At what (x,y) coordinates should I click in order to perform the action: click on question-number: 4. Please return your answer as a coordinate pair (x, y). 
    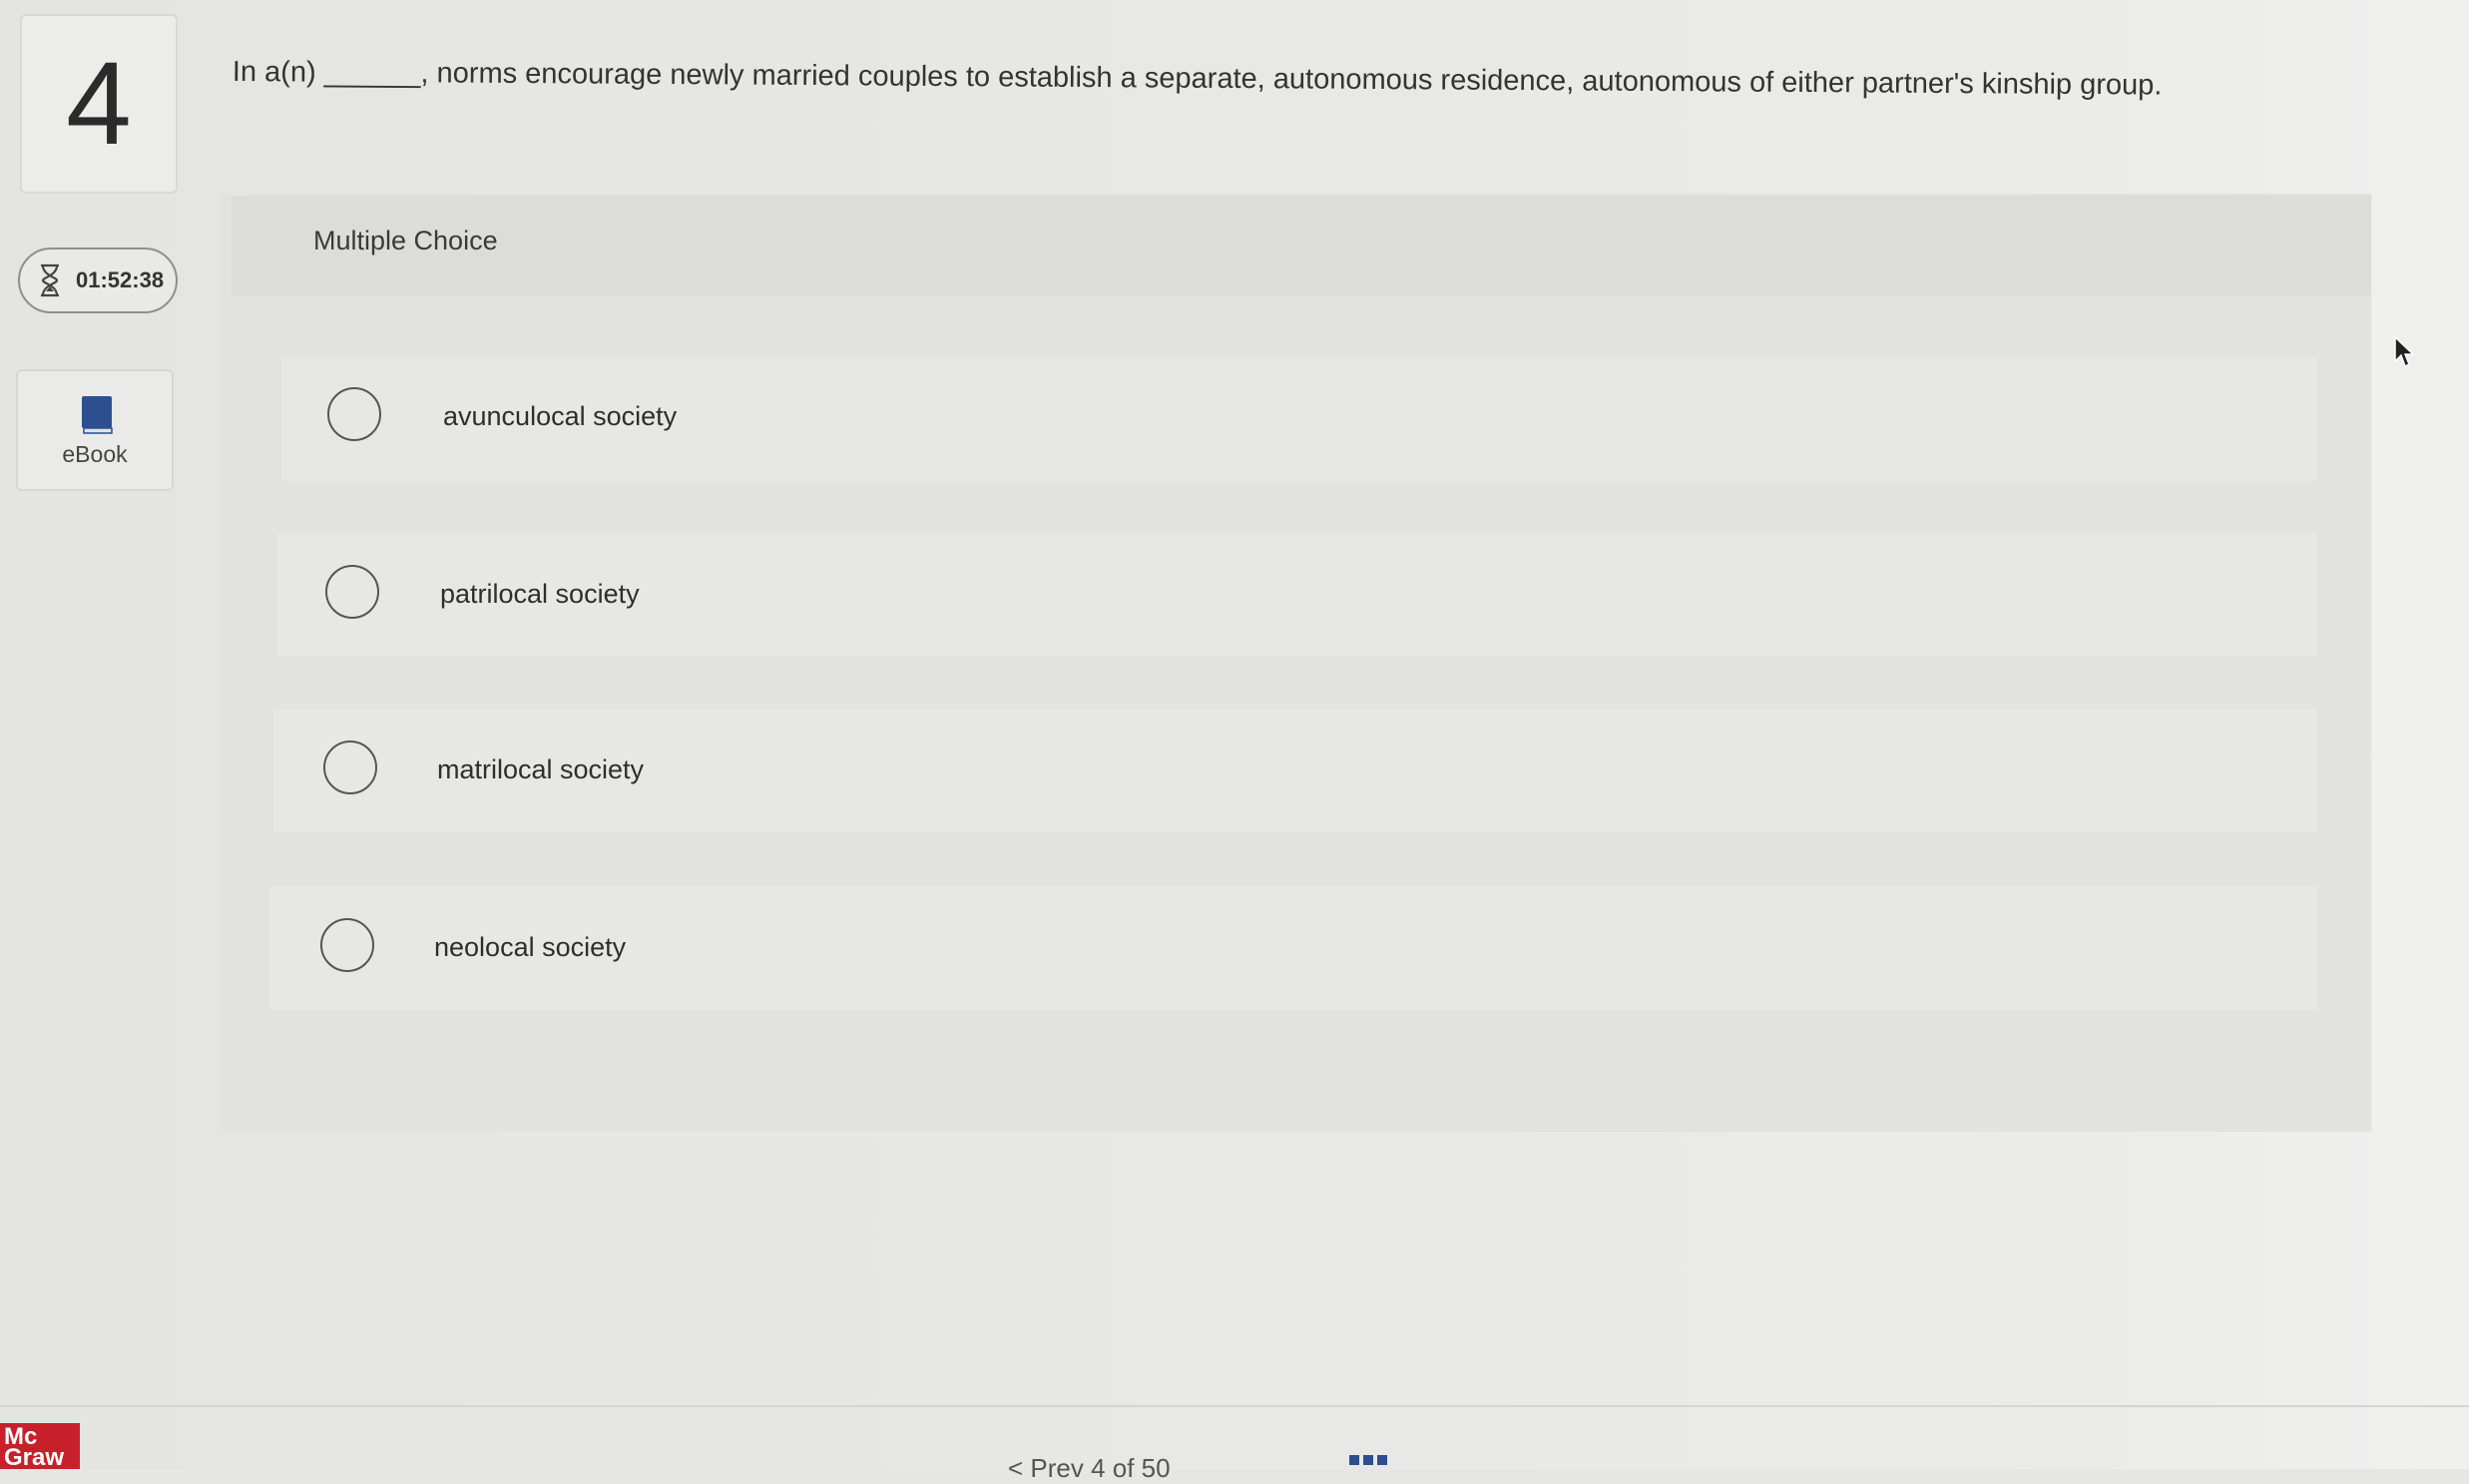
    Looking at the image, I should click on (99, 104).